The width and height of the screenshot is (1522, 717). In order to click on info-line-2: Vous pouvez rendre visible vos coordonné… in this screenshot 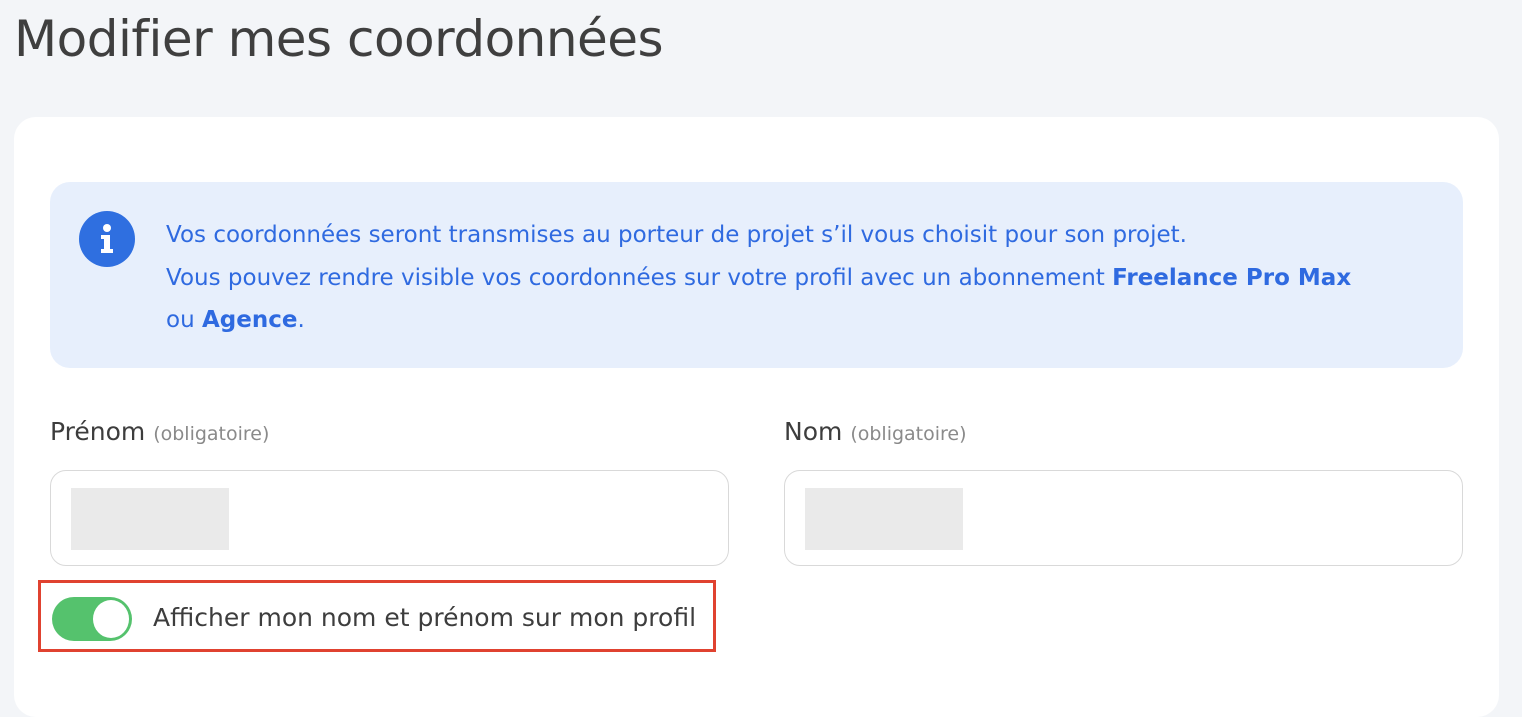, I will do `click(806, 278)`.